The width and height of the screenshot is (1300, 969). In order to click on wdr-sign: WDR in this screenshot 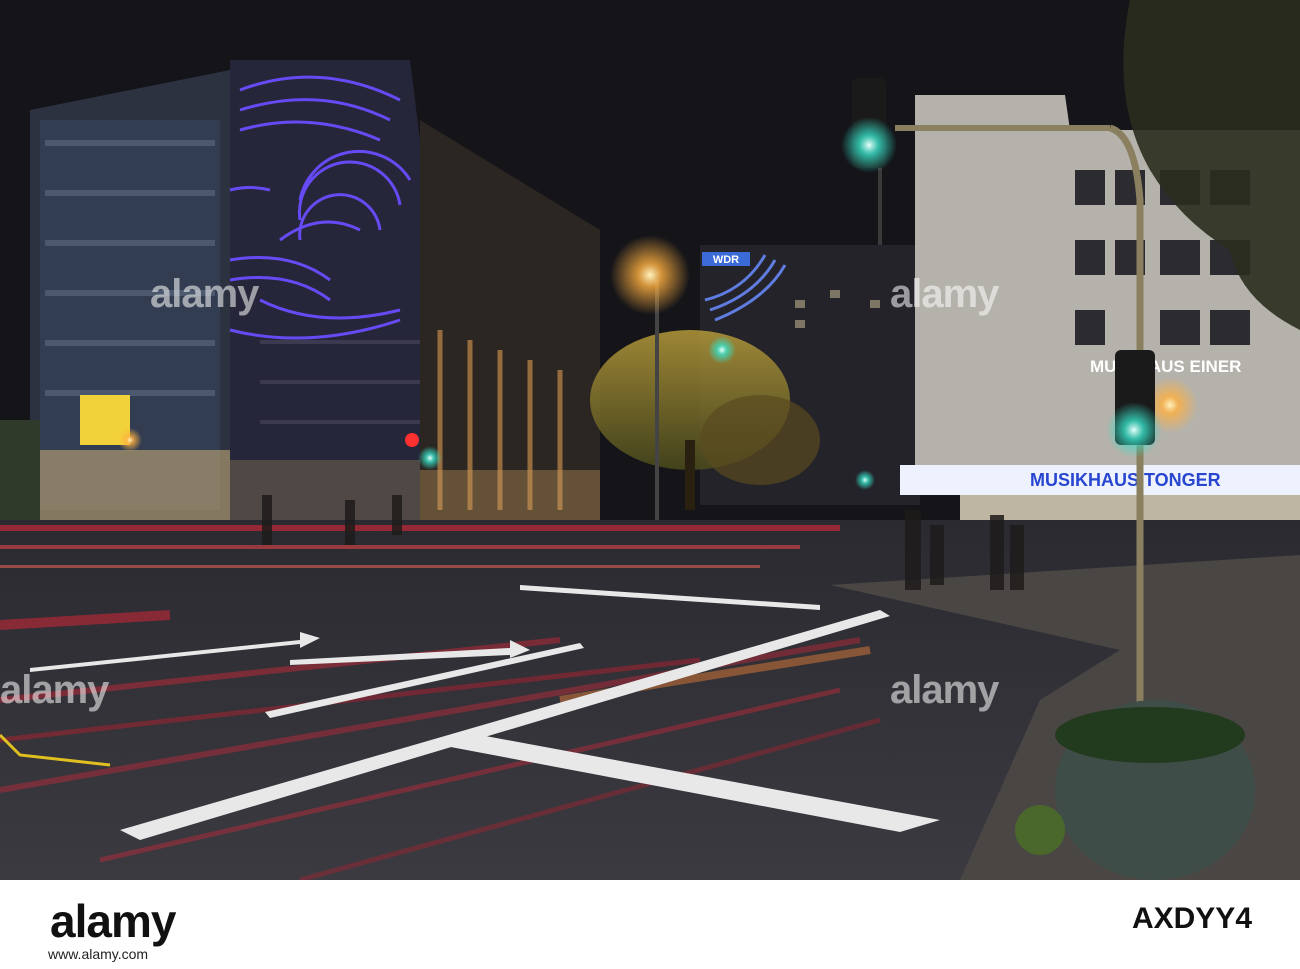, I will do `click(726, 260)`.